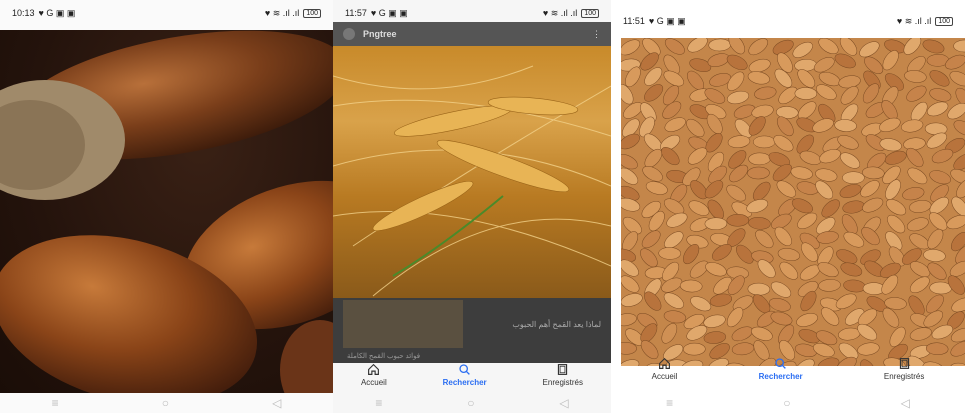 The width and height of the screenshot is (965, 413). Describe the element at coordinates (634, 21) in the screenshot. I see `status-time: 11:51` at that location.